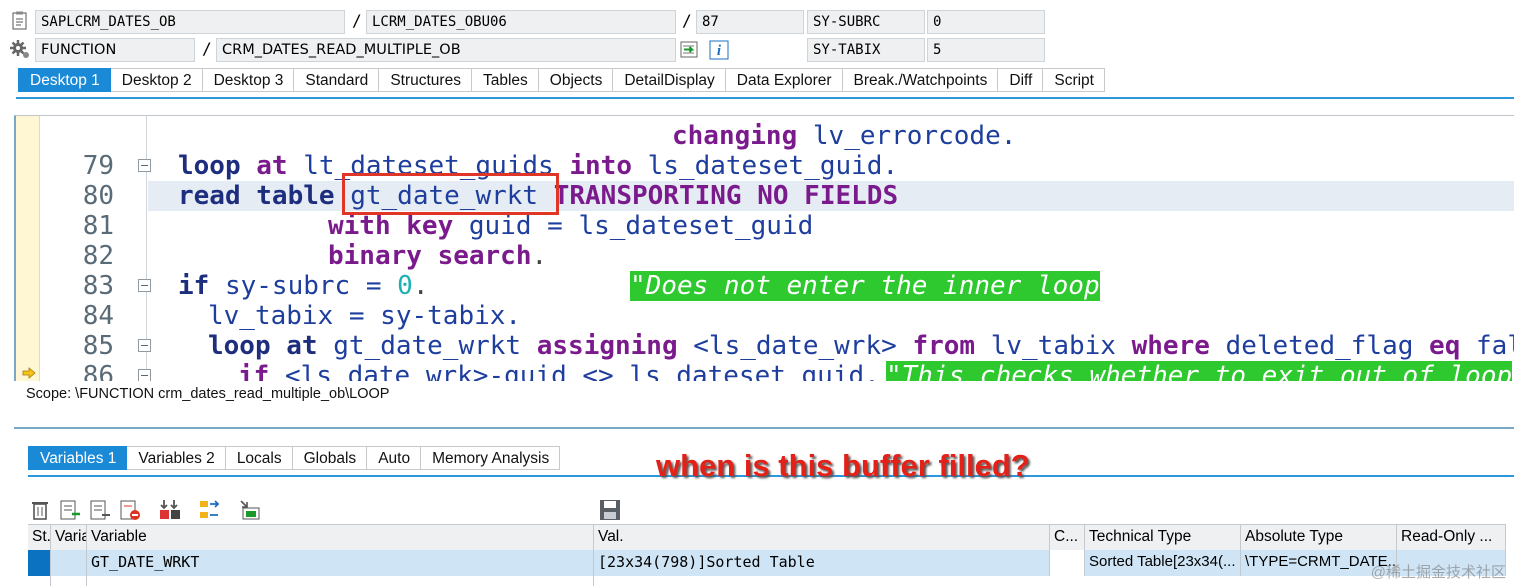 This screenshot has height=586, width=1514. I want to click on status-cell, so click(69, 581).